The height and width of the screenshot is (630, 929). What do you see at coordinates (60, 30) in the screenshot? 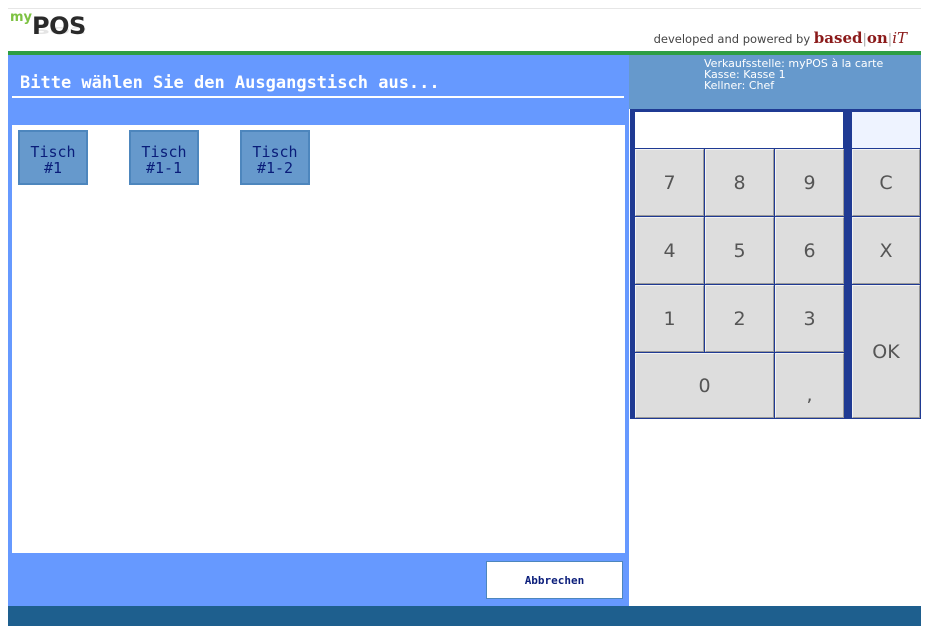
I see `logo-reflection: POS` at bounding box center [60, 30].